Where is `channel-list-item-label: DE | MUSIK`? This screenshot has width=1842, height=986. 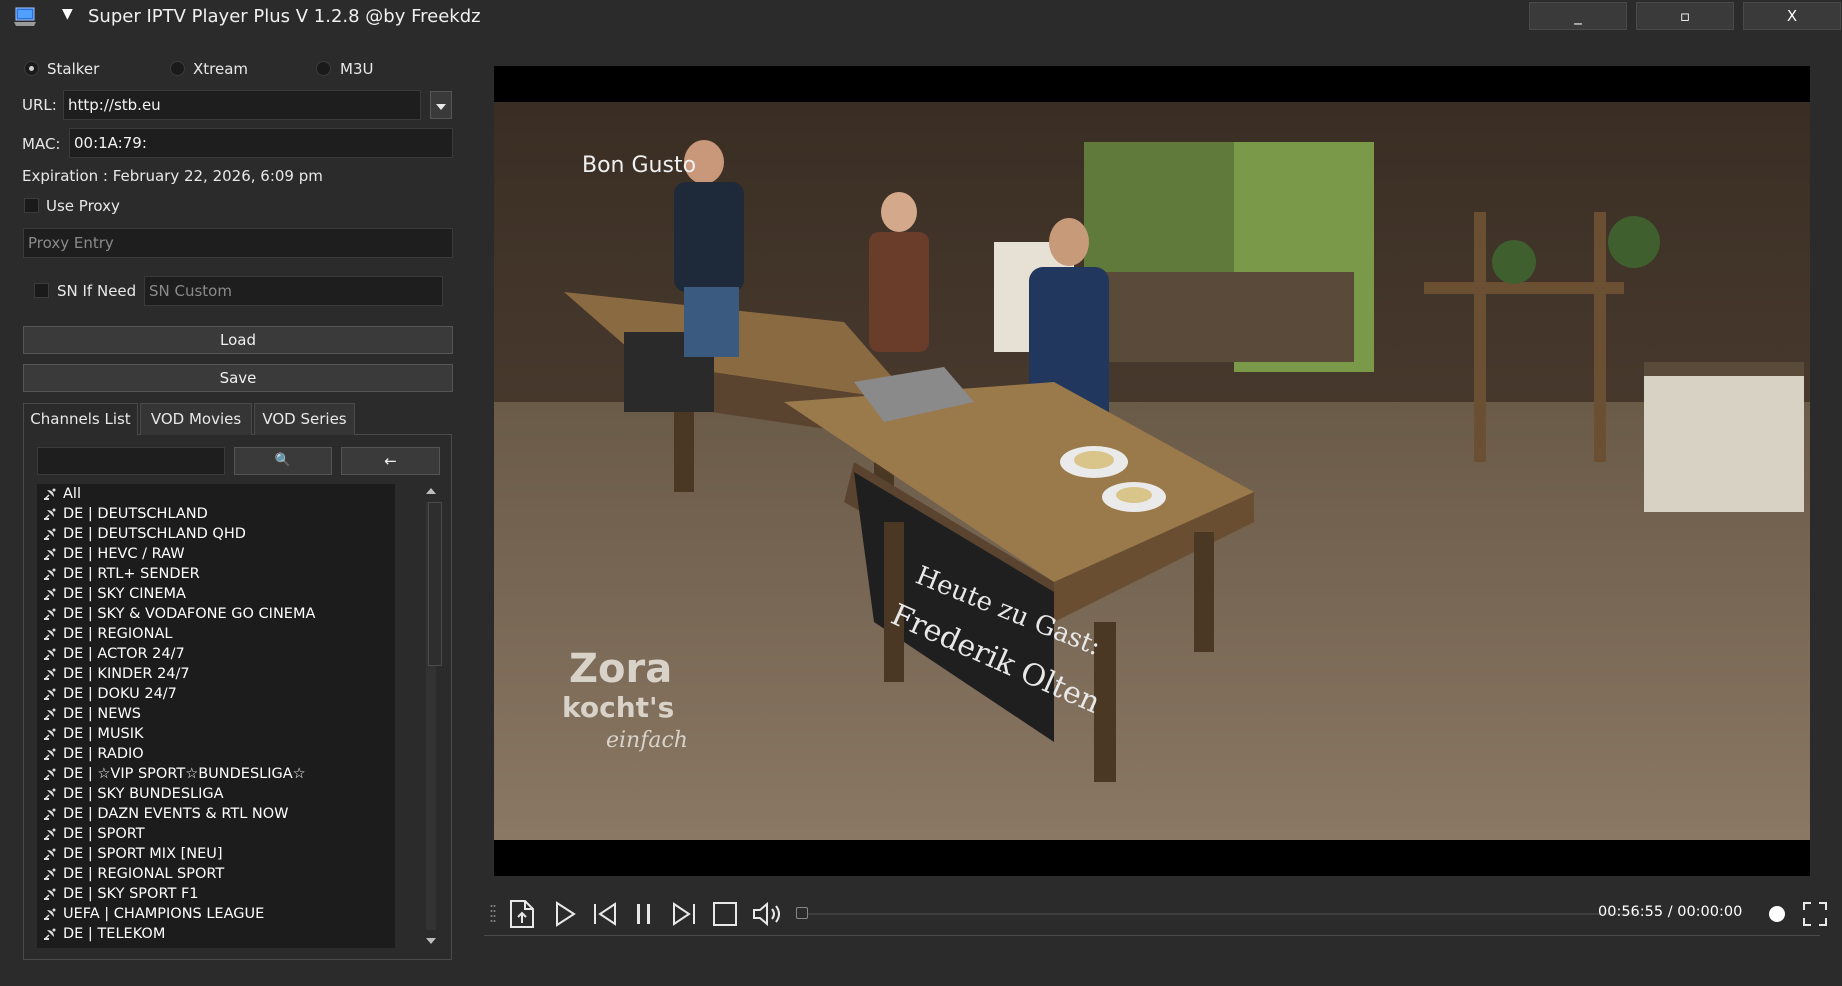 channel-list-item-label: DE | MUSIK is located at coordinates (103, 734).